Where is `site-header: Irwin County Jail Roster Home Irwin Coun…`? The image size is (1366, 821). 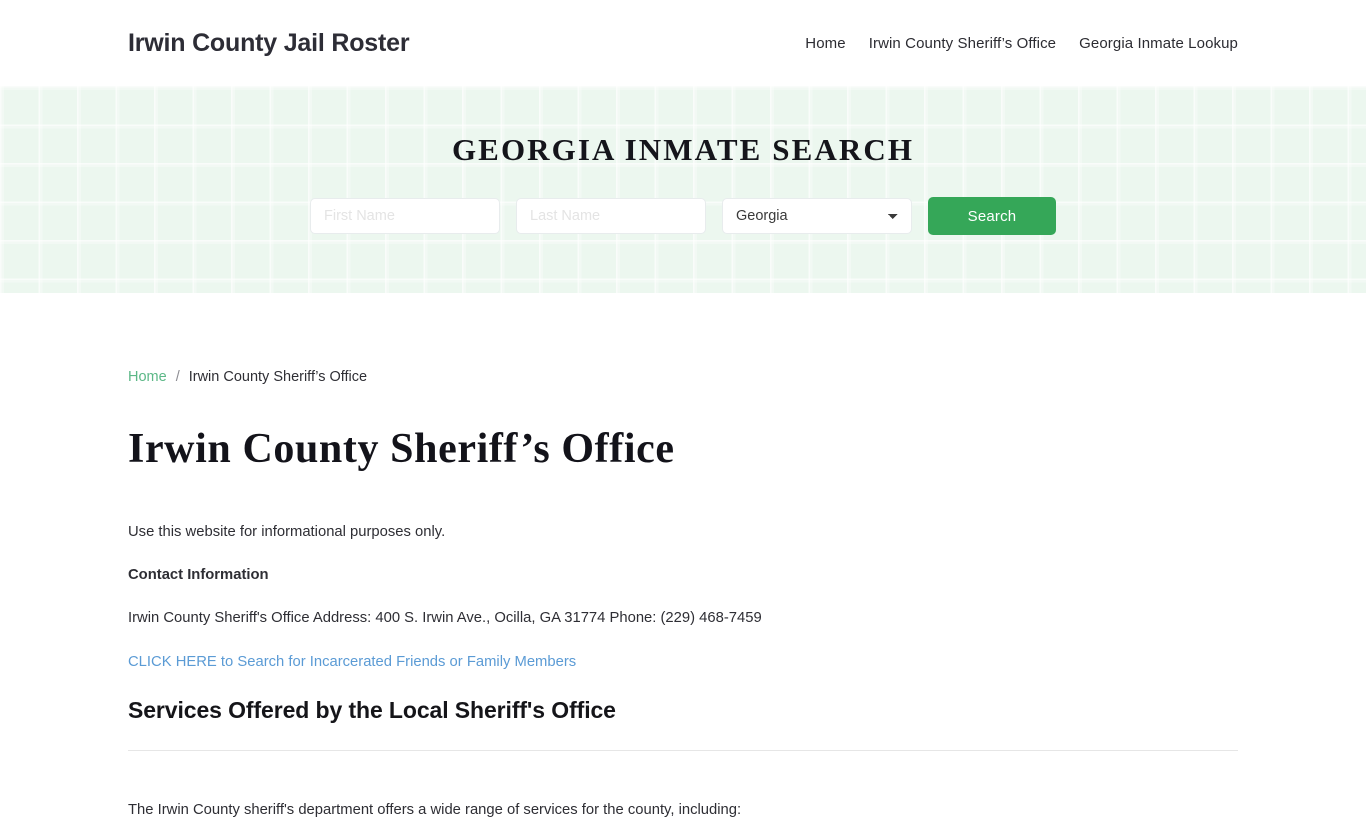
site-header: Irwin County Jail Roster Home Irwin Coun… is located at coordinates (683, 43).